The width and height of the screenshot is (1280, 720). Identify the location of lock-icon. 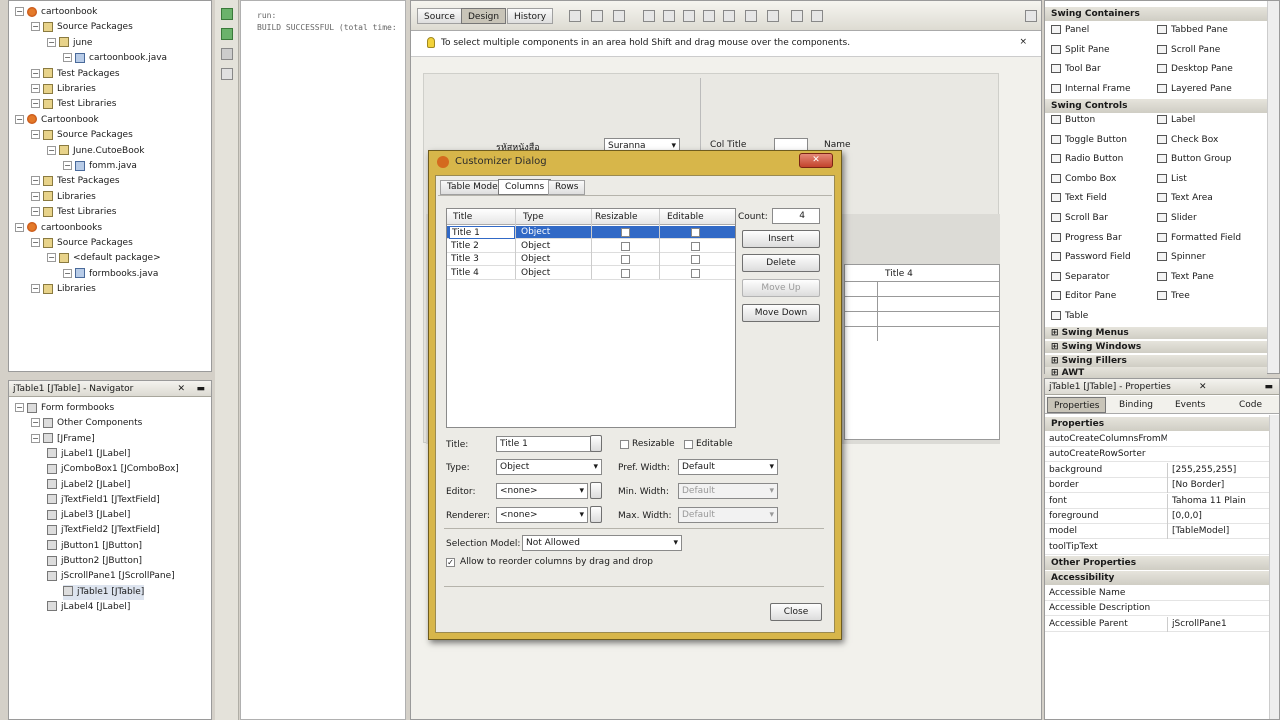
(817, 16).